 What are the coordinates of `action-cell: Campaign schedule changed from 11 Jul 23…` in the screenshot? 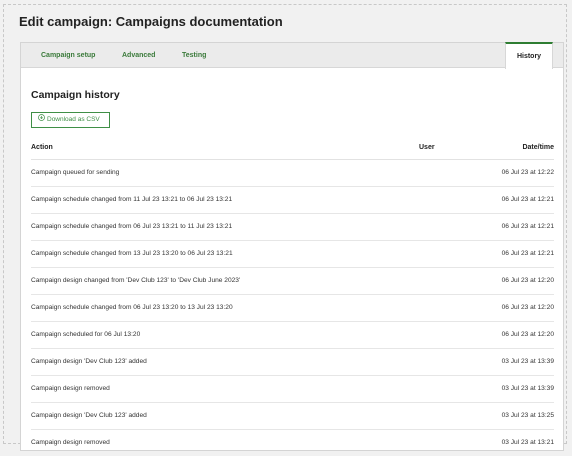 It's located at (132, 199).